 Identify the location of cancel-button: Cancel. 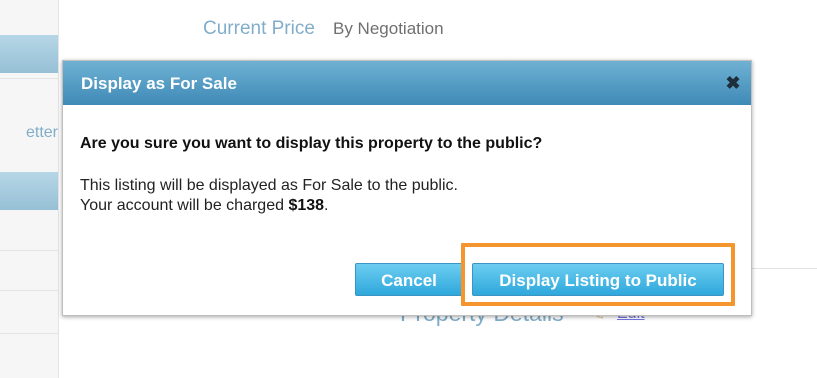
(409, 279).